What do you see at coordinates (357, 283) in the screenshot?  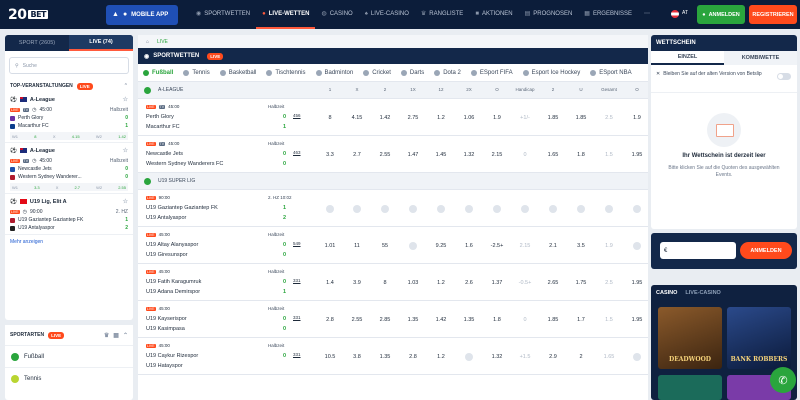 I see `odd-cell: 3.9` at bounding box center [357, 283].